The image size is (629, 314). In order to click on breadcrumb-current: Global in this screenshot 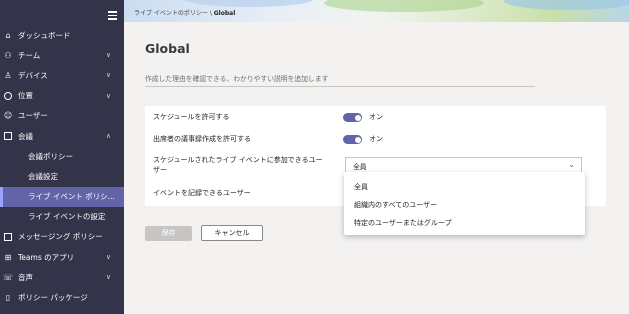, I will do `click(224, 13)`.